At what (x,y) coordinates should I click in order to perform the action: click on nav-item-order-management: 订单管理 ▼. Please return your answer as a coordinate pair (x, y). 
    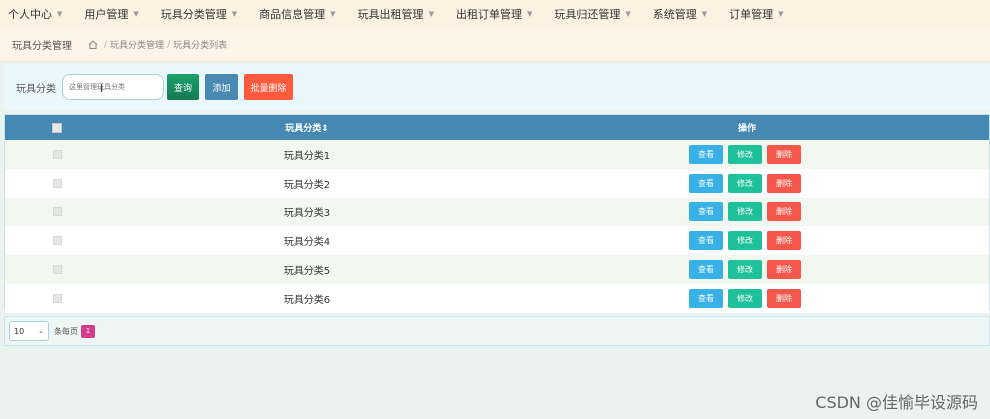
    Looking at the image, I should click on (756, 14).